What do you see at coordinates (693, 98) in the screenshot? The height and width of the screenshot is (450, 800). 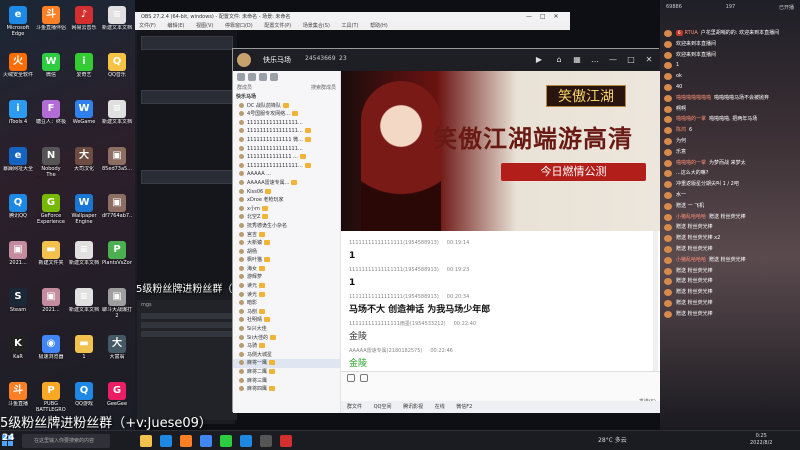 I see `chat-username: 啪啪啪啪啪啪啪` at bounding box center [693, 98].